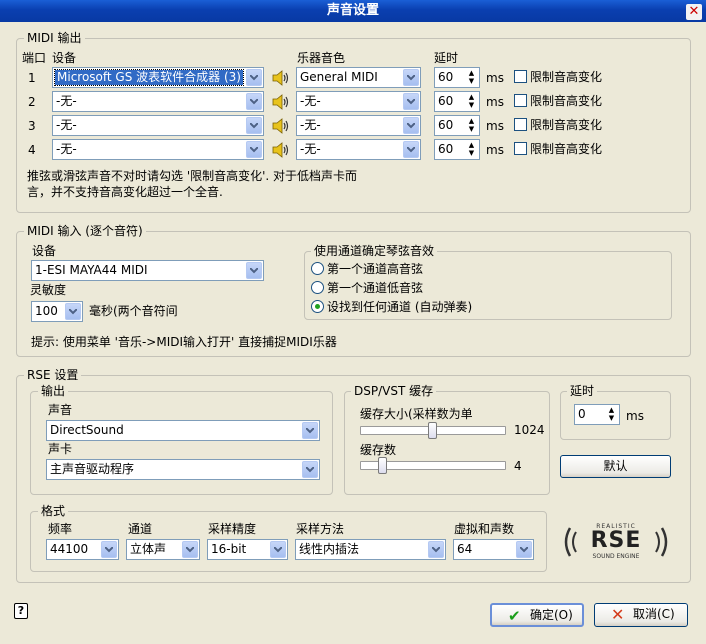 This screenshot has height=644, width=706. Describe the element at coordinates (310, 101) in the screenshot. I see `instrument-select-2-value: -无-` at that location.